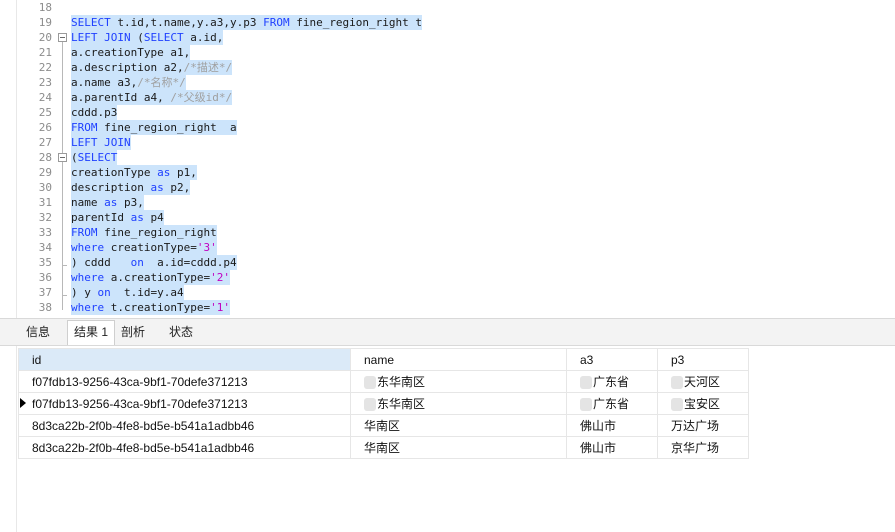 The height and width of the screenshot is (532, 895). I want to click on table-cell: 天河区, so click(703, 381).